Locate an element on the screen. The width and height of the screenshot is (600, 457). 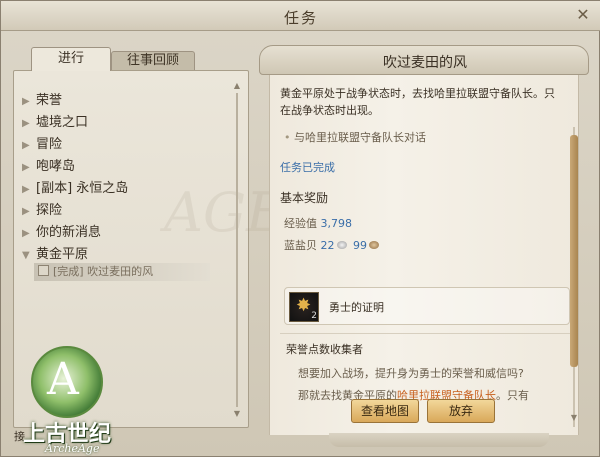
detail-scrollbar: ▼ is located at coordinates (574, 277).